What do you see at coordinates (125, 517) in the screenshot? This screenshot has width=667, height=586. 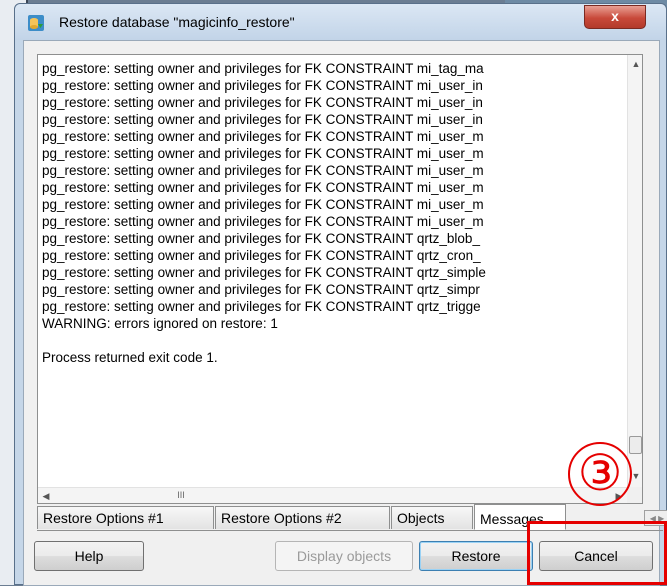 I see `tab-restore-options-1: Restore Options #1` at bounding box center [125, 517].